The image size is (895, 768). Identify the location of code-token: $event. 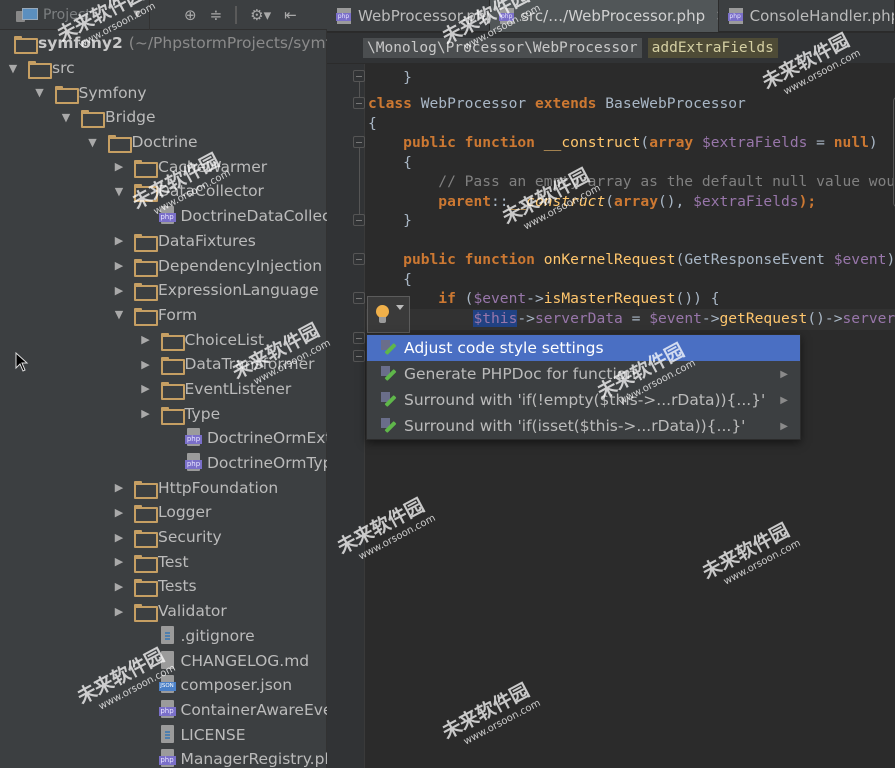
(675, 318).